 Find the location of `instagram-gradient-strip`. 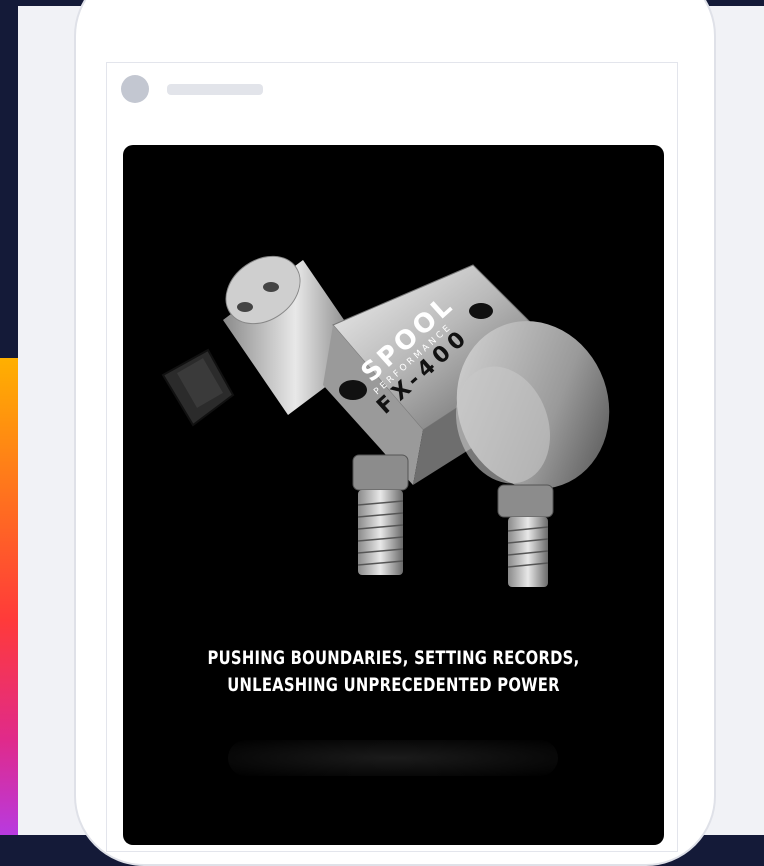

instagram-gradient-strip is located at coordinates (9, 596).